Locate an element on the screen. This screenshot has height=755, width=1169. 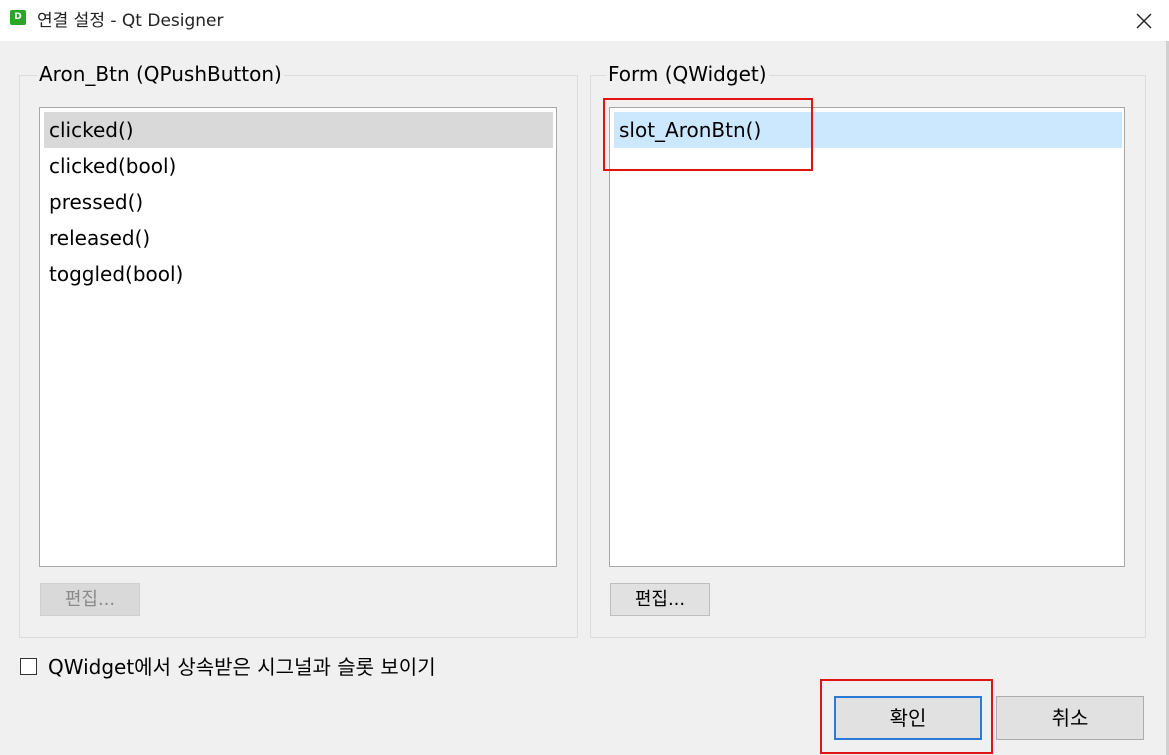
qt-designer-app-icon: D is located at coordinates (18, 17).